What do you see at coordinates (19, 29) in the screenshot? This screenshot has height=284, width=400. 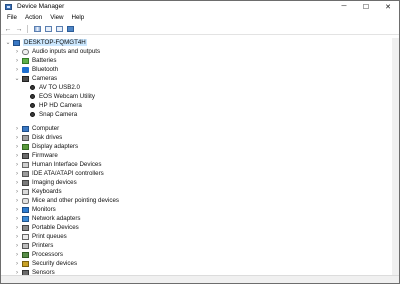 I see `forward-button: →` at bounding box center [19, 29].